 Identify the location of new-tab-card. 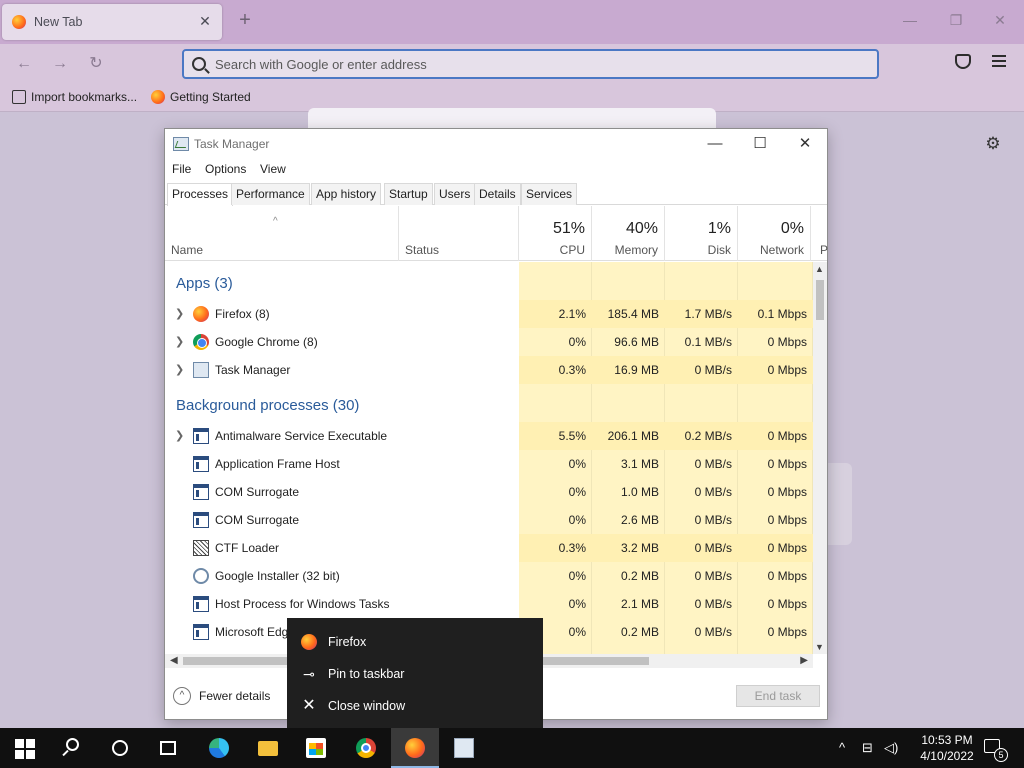
(512, 119).